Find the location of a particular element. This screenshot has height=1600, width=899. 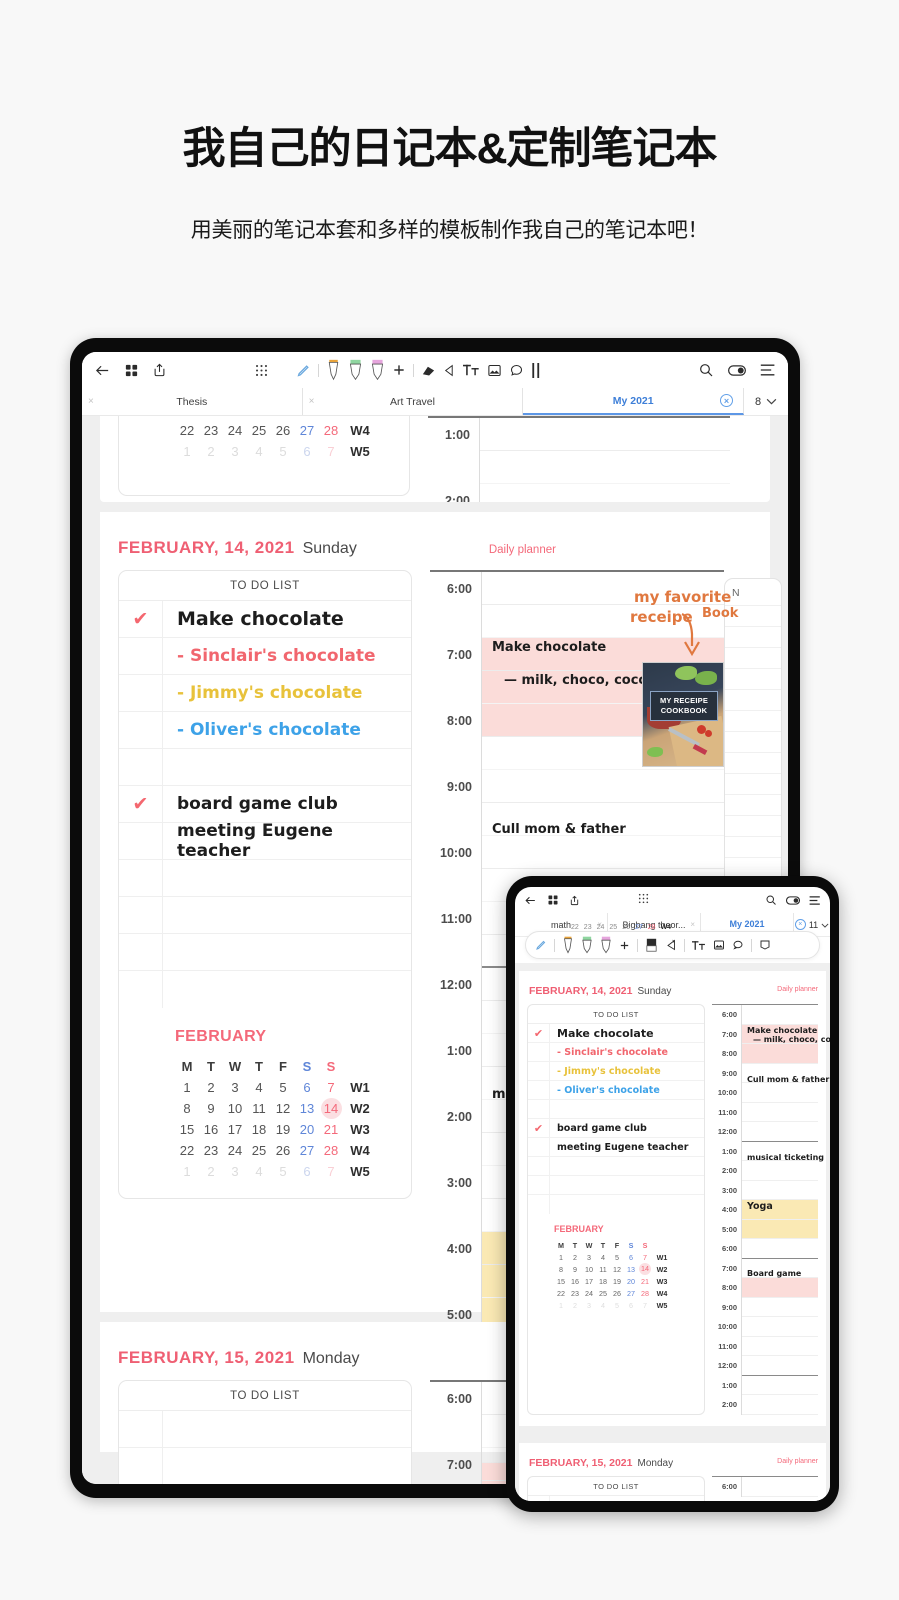

todo-card-header: TO DO LIST is located at coordinates (616, 1014).